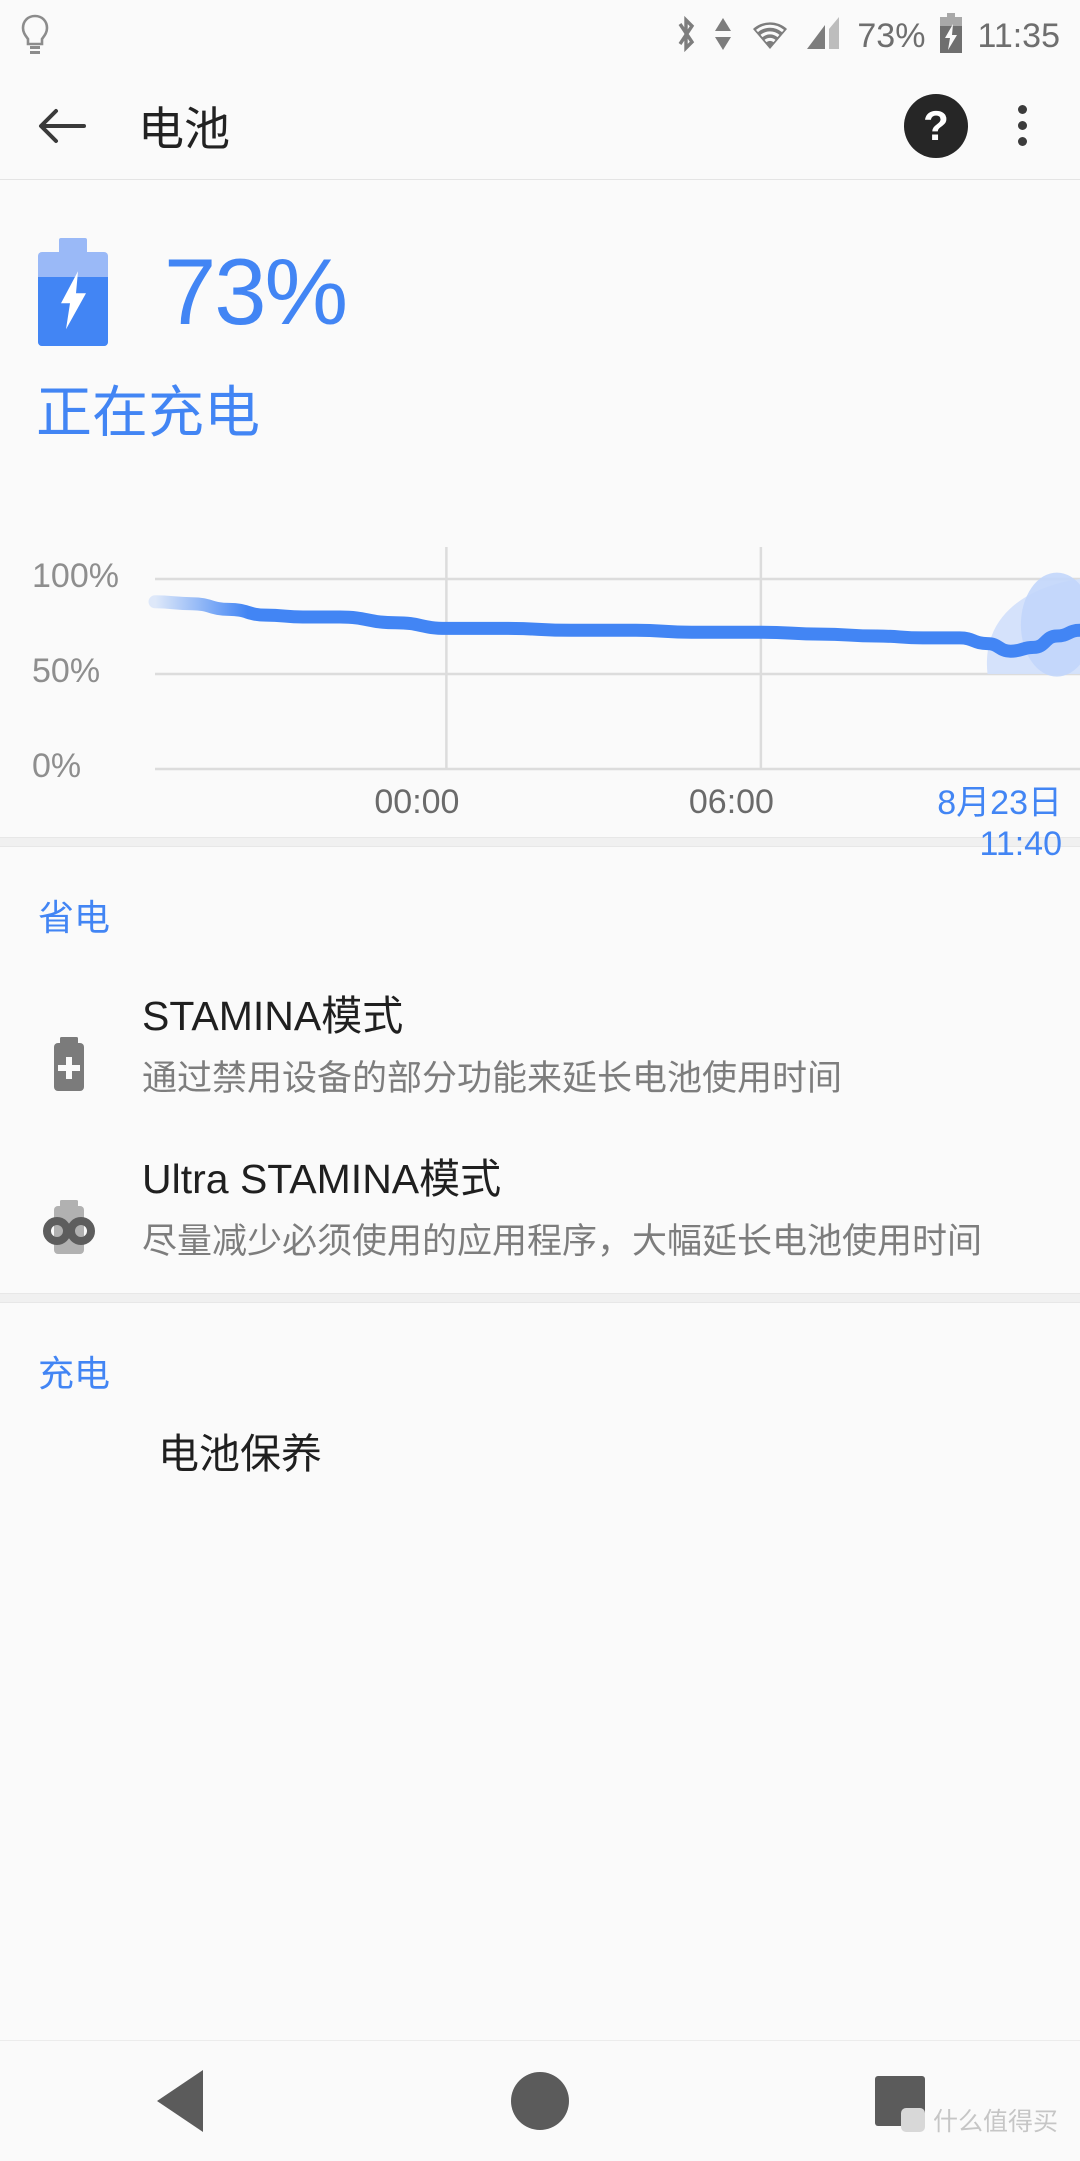 This screenshot has width=1080, height=2161. What do you see at coordinates (995, 2122) in the screenshot?
I see `watermark-text: 什么值得买` at bounding box center [995, 2122].